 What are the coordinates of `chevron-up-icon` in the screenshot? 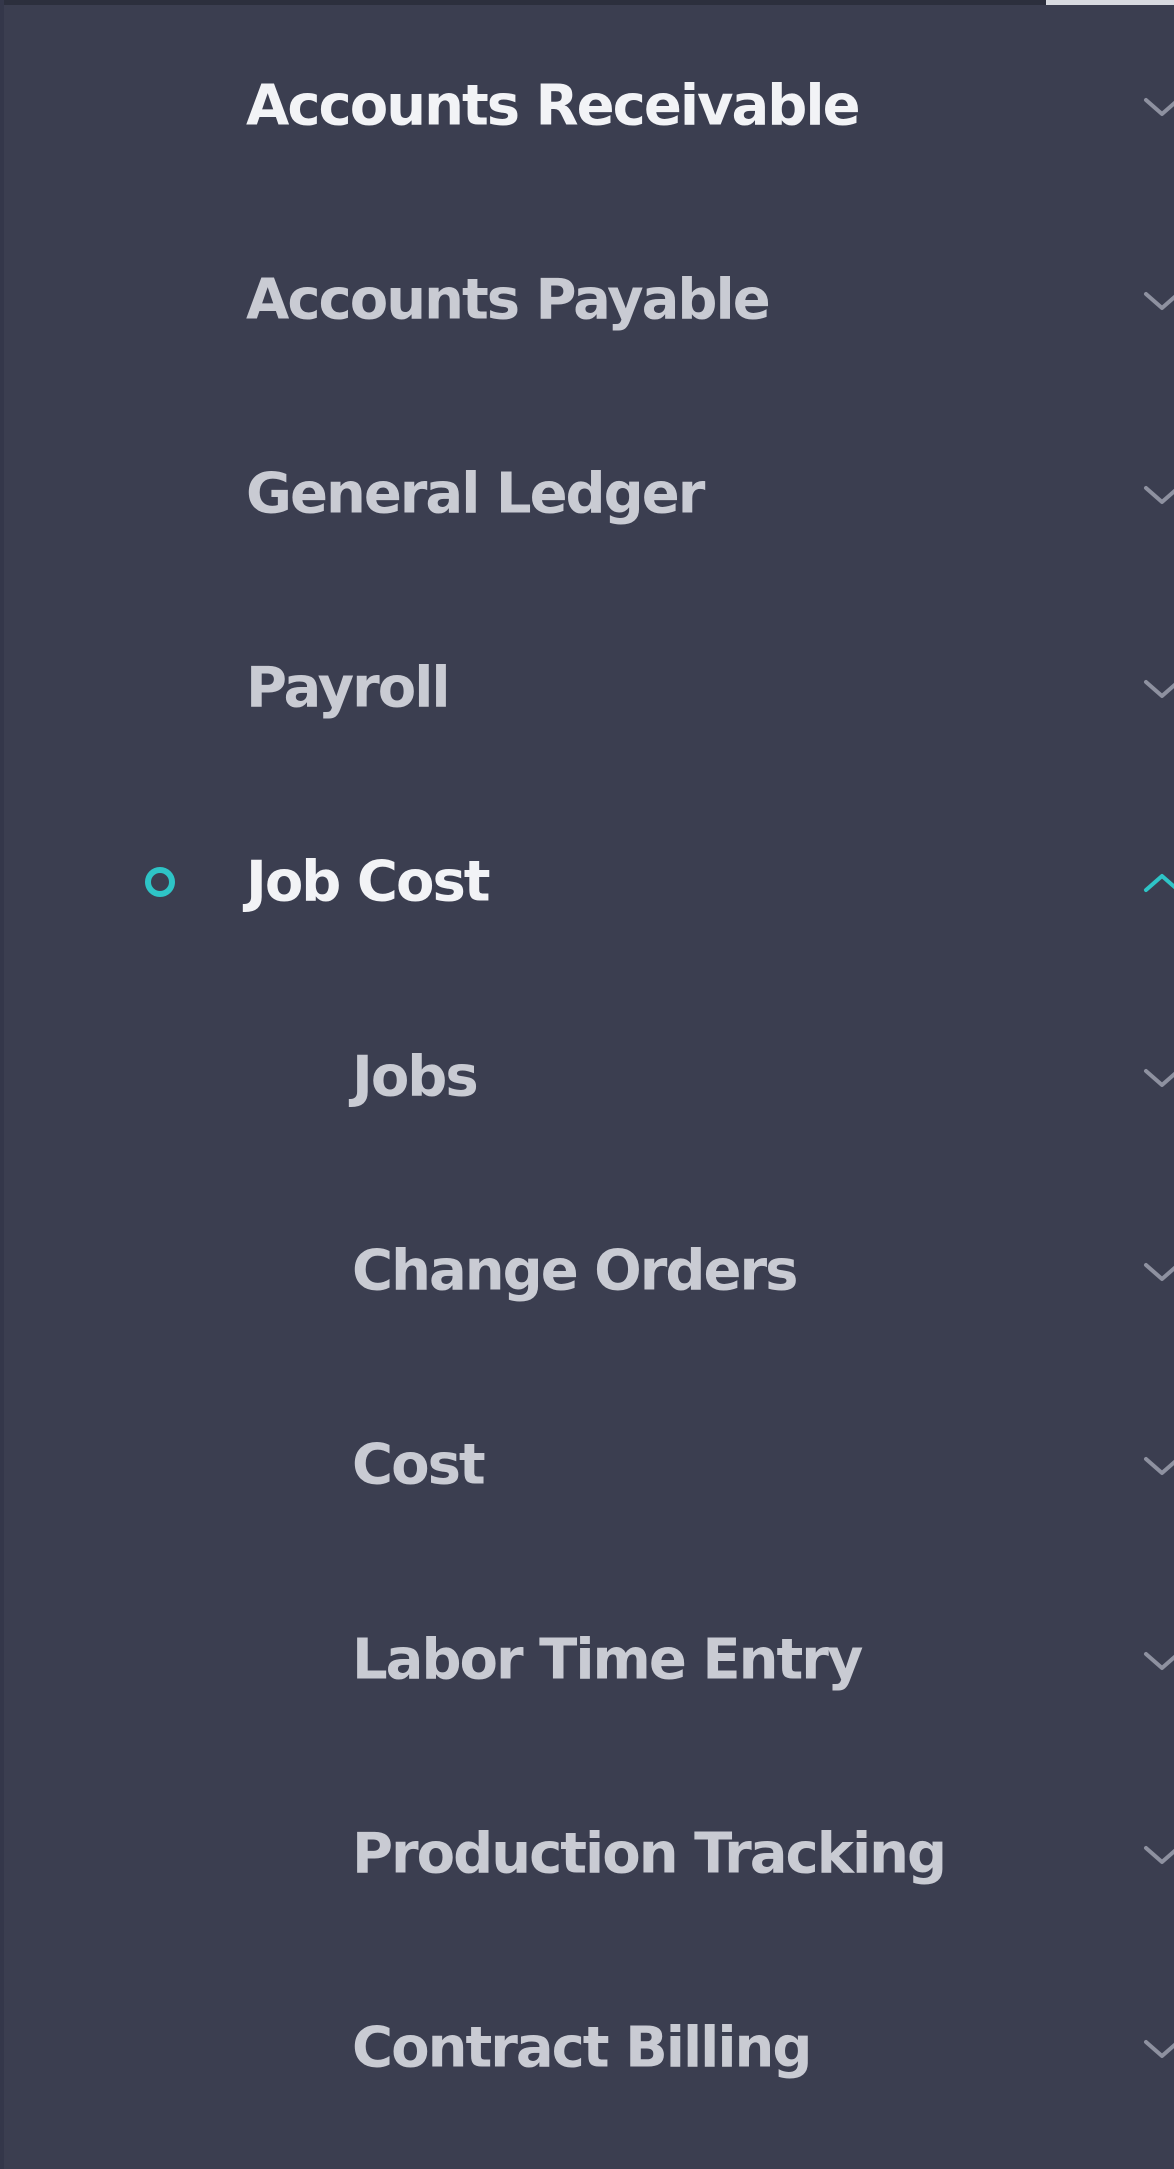 It's located at (1158, 882).